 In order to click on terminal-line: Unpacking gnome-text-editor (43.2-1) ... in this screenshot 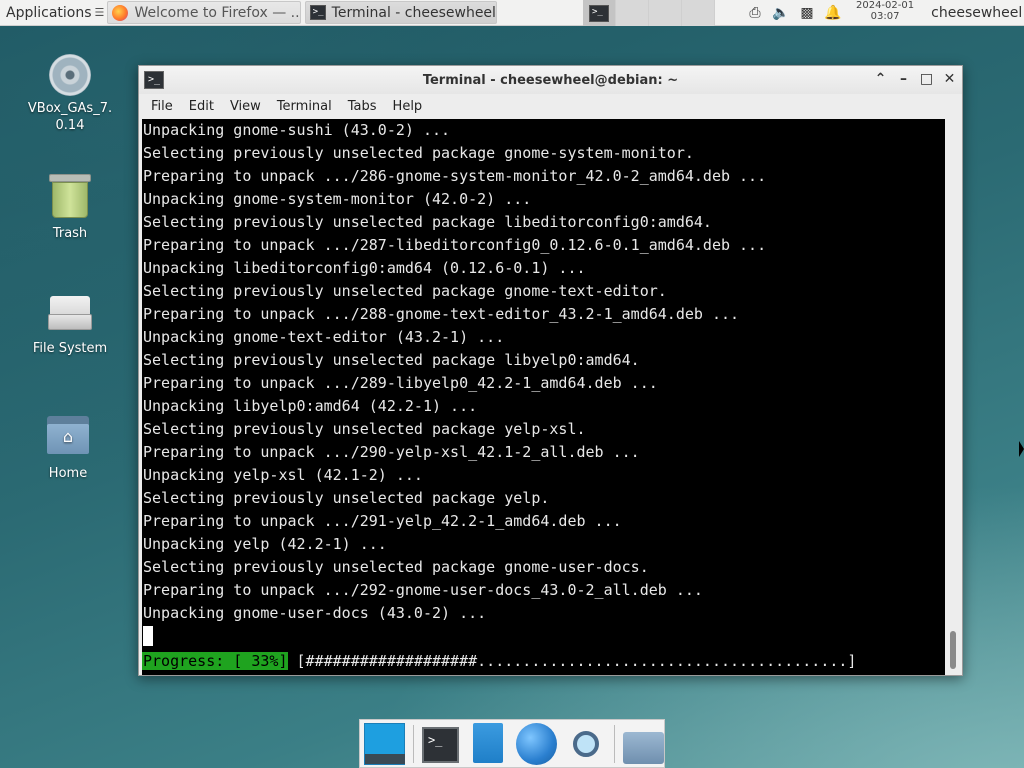, I will do `click(324, 337)`.